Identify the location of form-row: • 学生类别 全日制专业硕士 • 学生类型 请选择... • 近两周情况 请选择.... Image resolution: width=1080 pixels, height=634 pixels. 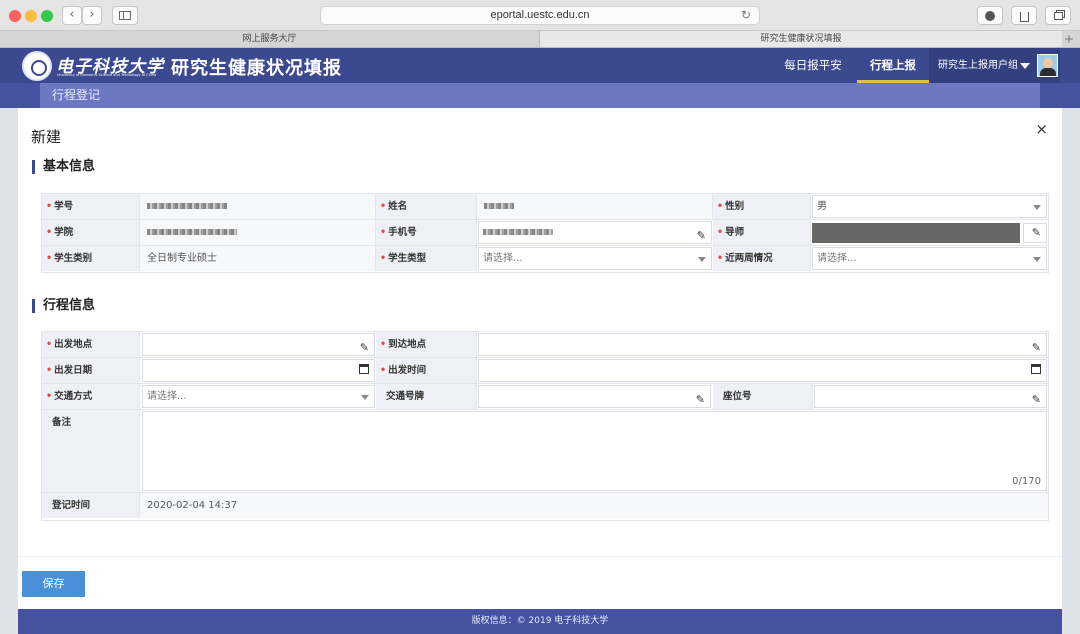
(545, 259).